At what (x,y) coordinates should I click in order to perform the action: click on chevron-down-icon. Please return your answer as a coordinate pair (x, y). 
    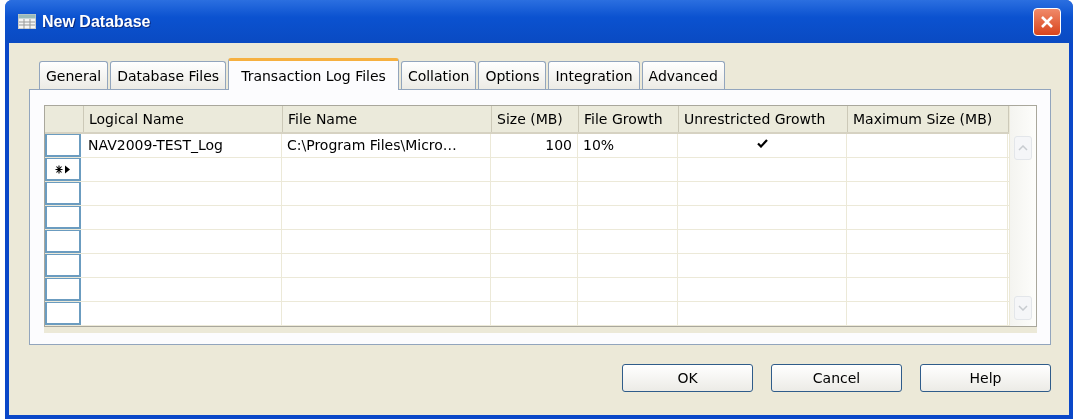
    Looking at the image, I should click on (1023, 308).